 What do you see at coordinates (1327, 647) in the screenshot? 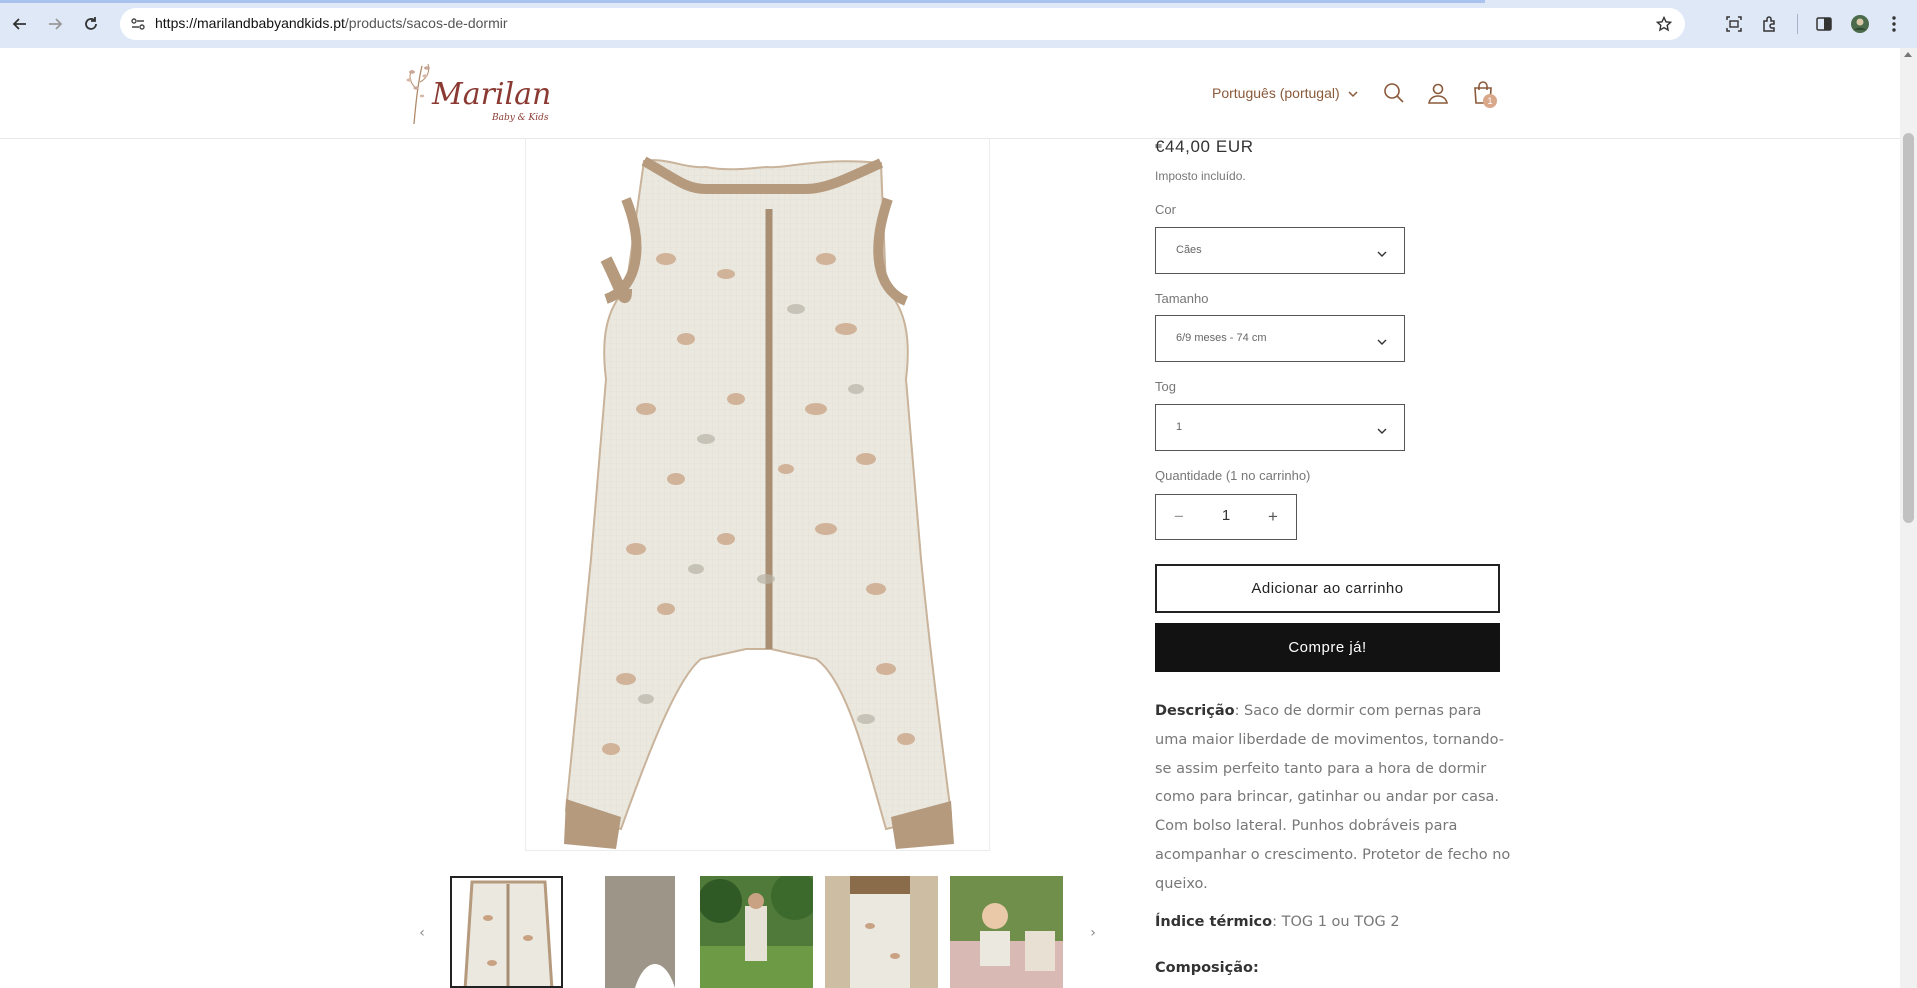
I see `buy-now-button: Compre já!` at bounding box center [1327, 647].